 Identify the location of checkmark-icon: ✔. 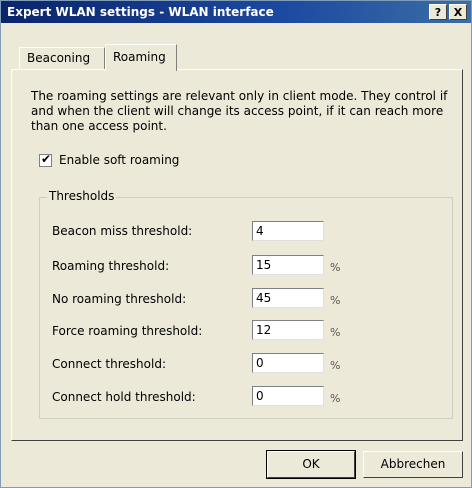
(46, 159).